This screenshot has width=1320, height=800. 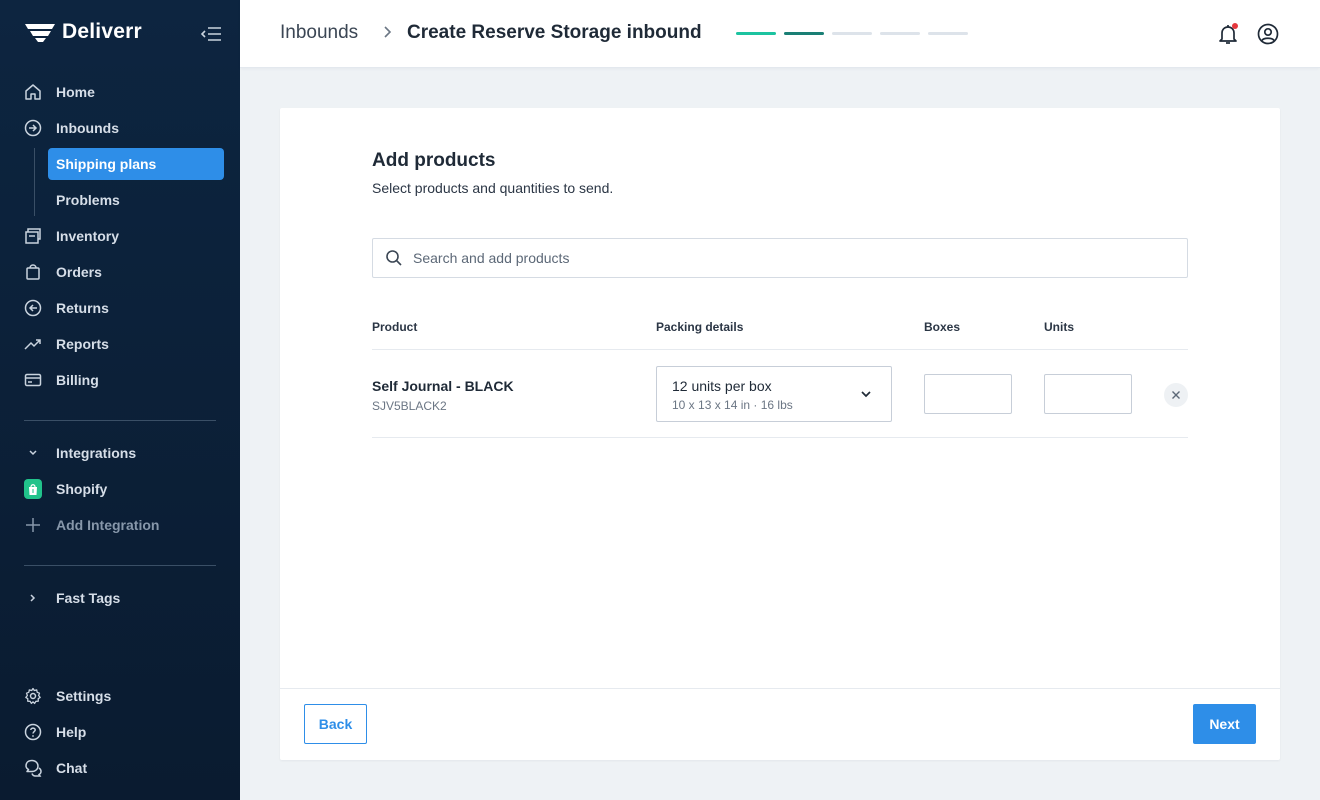 I want to click on sidebar-item-label: Billing, so click(x=77, y=380).